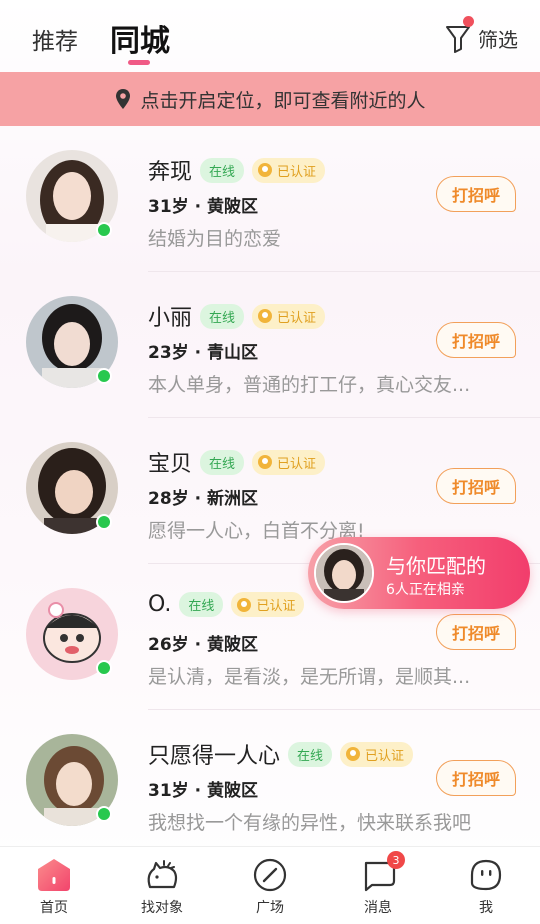 The image size is (540, 924). I want to click on compass-icon, so click(270, 875).